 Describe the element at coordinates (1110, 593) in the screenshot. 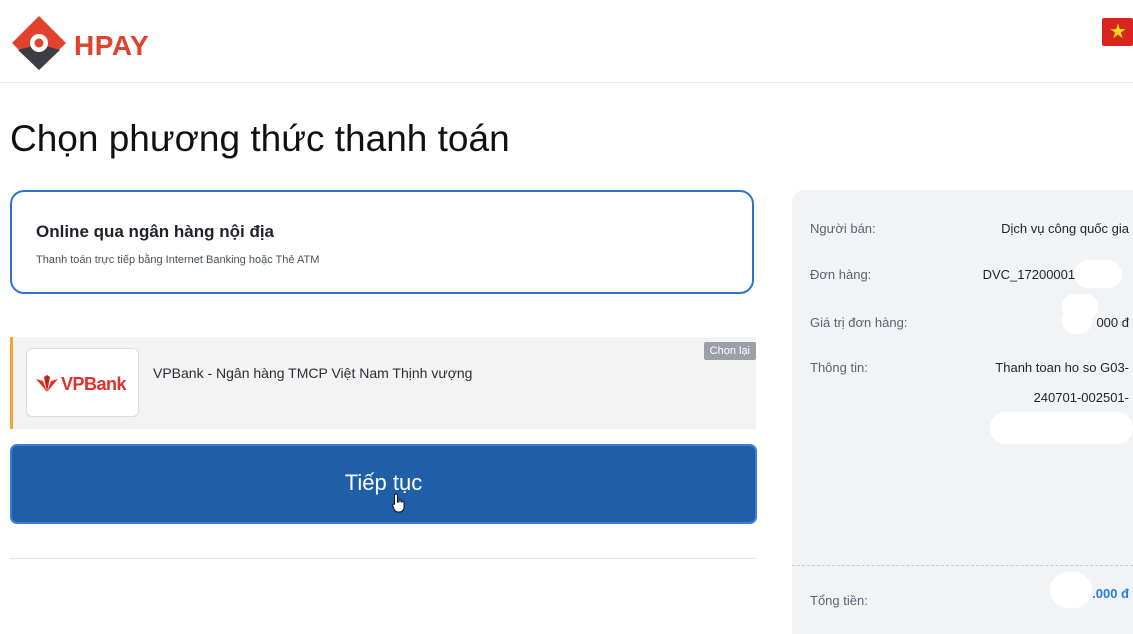

I see `total-value: .000 đ` at that location.